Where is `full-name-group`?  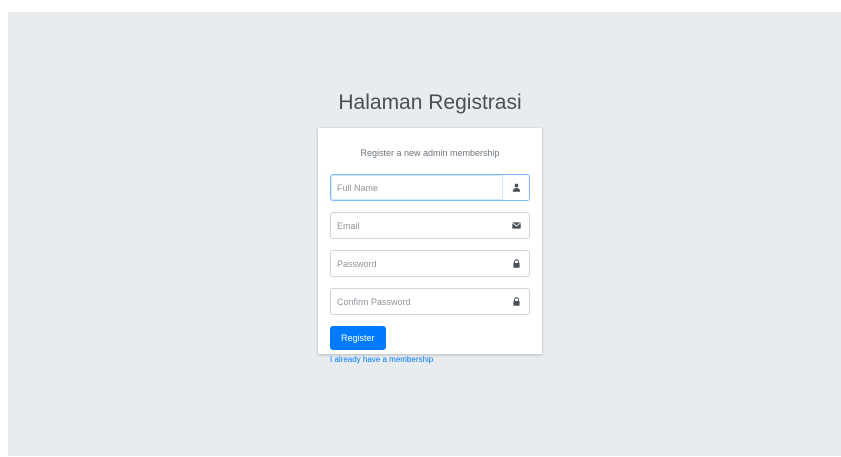
full-name-group is located at coordinates (430, 187).